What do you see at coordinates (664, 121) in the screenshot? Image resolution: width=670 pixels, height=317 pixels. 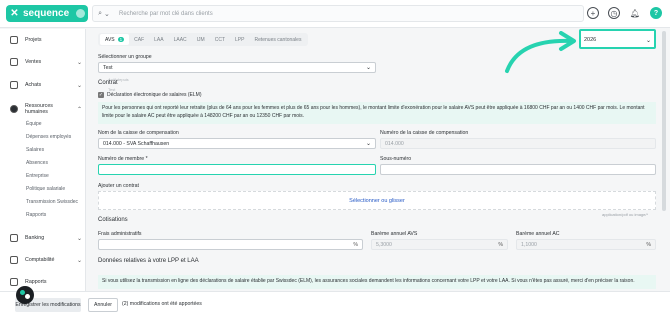 I see `scrollbar` at bounding box center [664, 121].